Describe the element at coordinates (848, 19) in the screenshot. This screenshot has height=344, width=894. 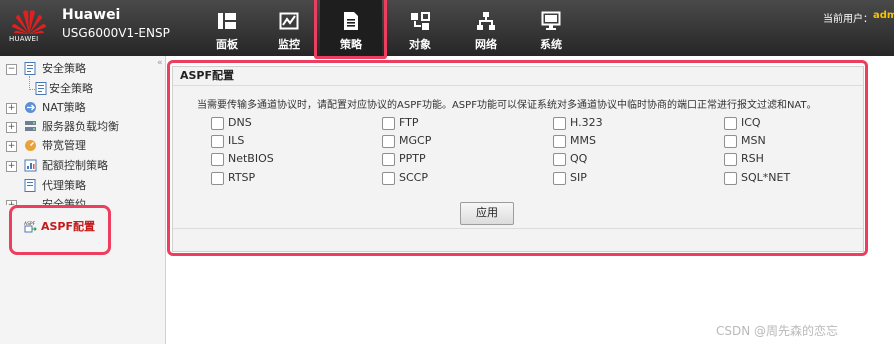
I see `current-user-label: 当前用户：` at that location.